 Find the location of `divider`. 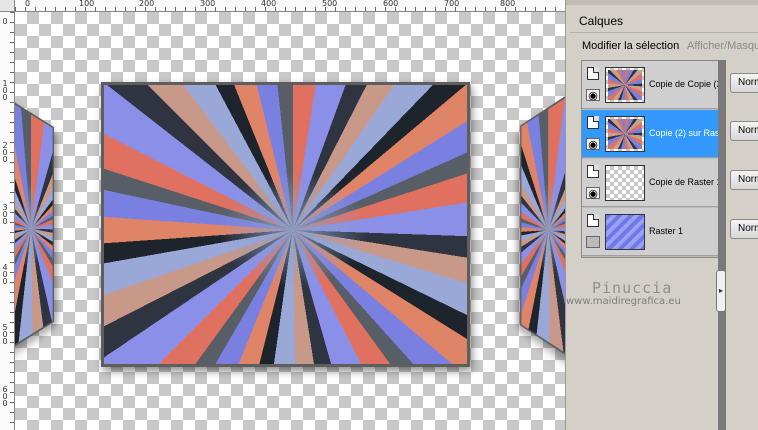

divider is located at coordinates (664, 32).